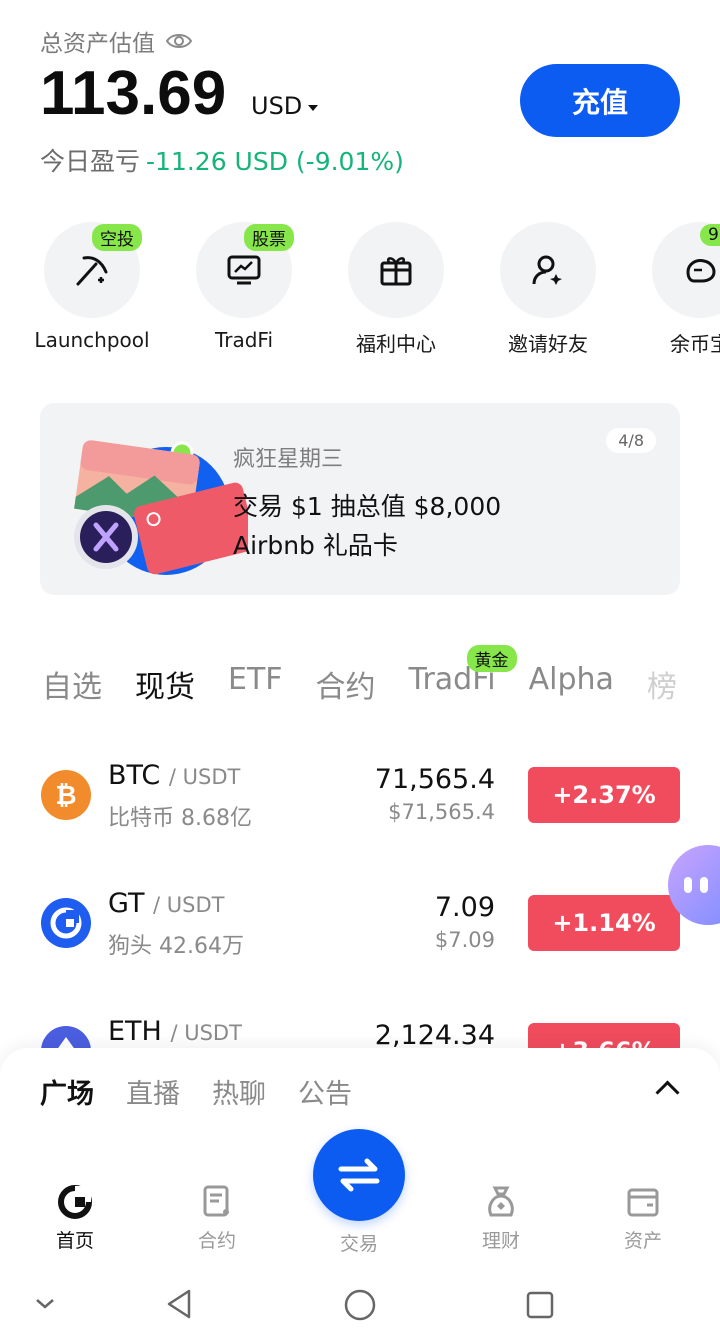 The height and width of the screenshot is (1343, 720). I want to click on quick-action-tag: 空投, so click(117, 237).